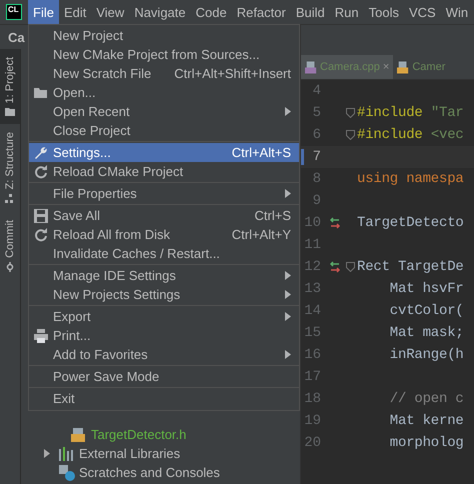 The height and width of the screenshot is (484, 474). What do you see at coordinates (312, 311) in the screenshot?
I see `line-number: 14` at bounding box center [312, 311].